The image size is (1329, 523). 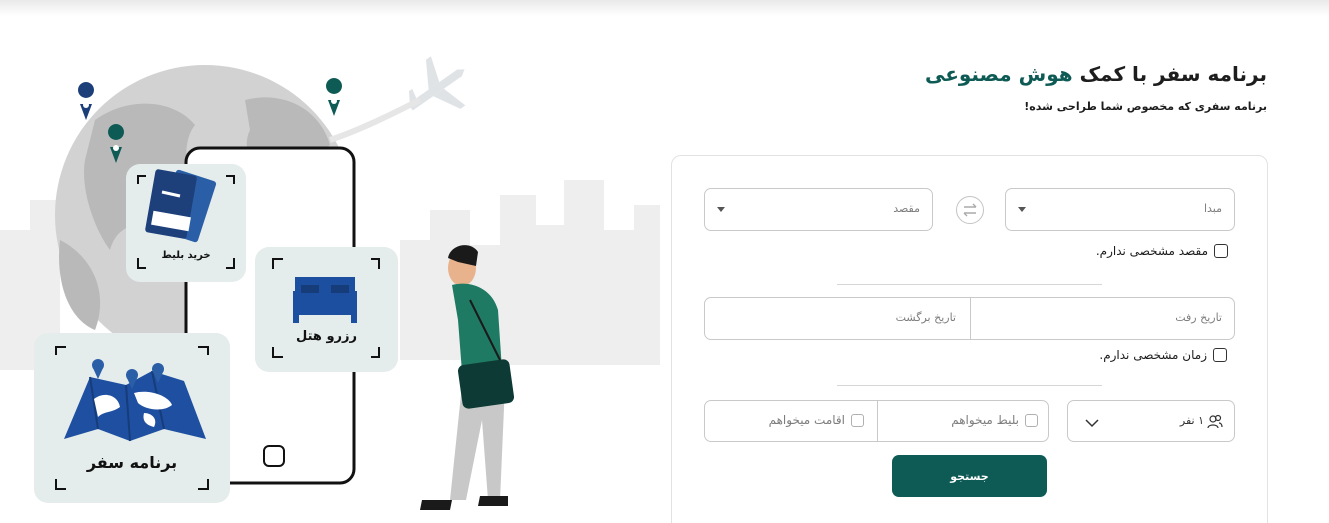 I want to click on tile-hotel-booking: رزرو هتل, so click(x=326, y=309).